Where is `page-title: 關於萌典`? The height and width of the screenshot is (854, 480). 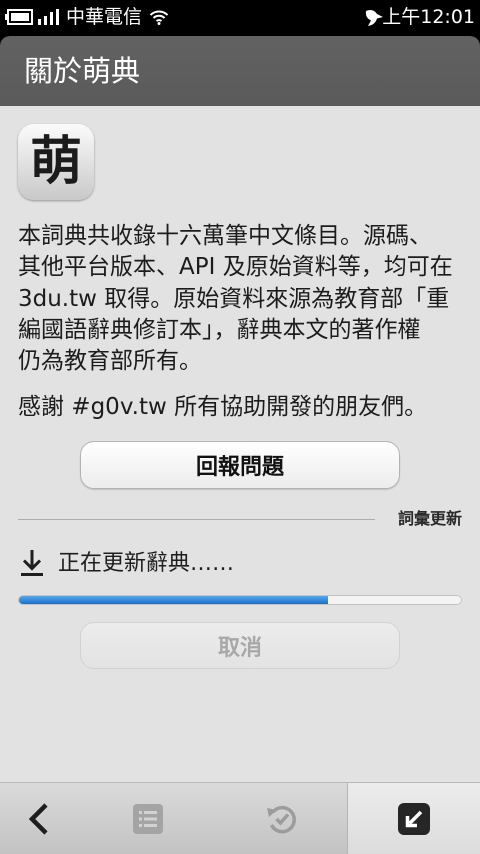
page-title: 關於萌典 is located at coordinates (82, 71).